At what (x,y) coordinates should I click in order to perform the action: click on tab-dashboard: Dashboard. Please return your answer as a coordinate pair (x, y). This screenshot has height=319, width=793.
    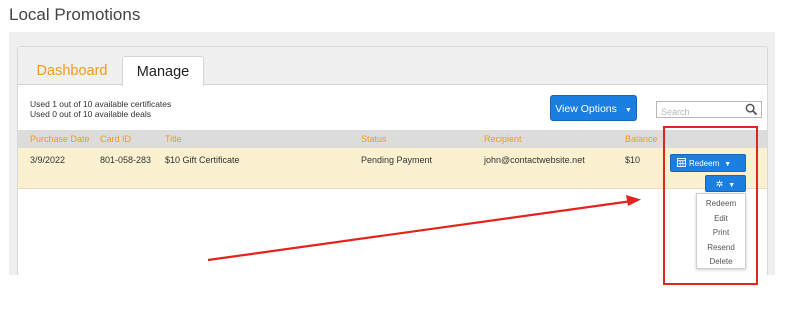
    Looking at the image, I should click on (72, 71).